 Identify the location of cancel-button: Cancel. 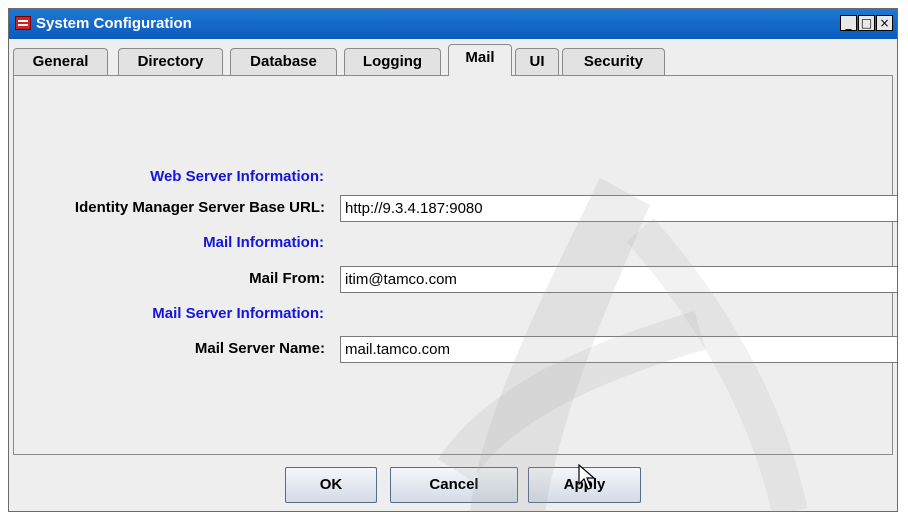
(454, 485).